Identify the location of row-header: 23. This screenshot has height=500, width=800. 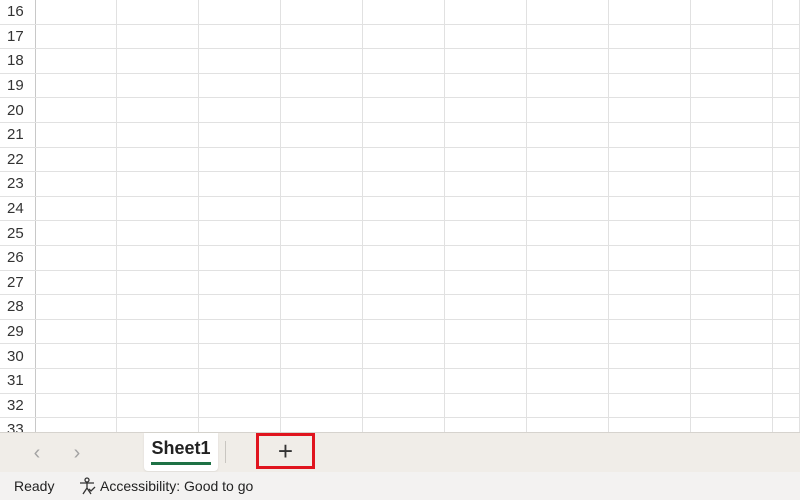
(18, 184).